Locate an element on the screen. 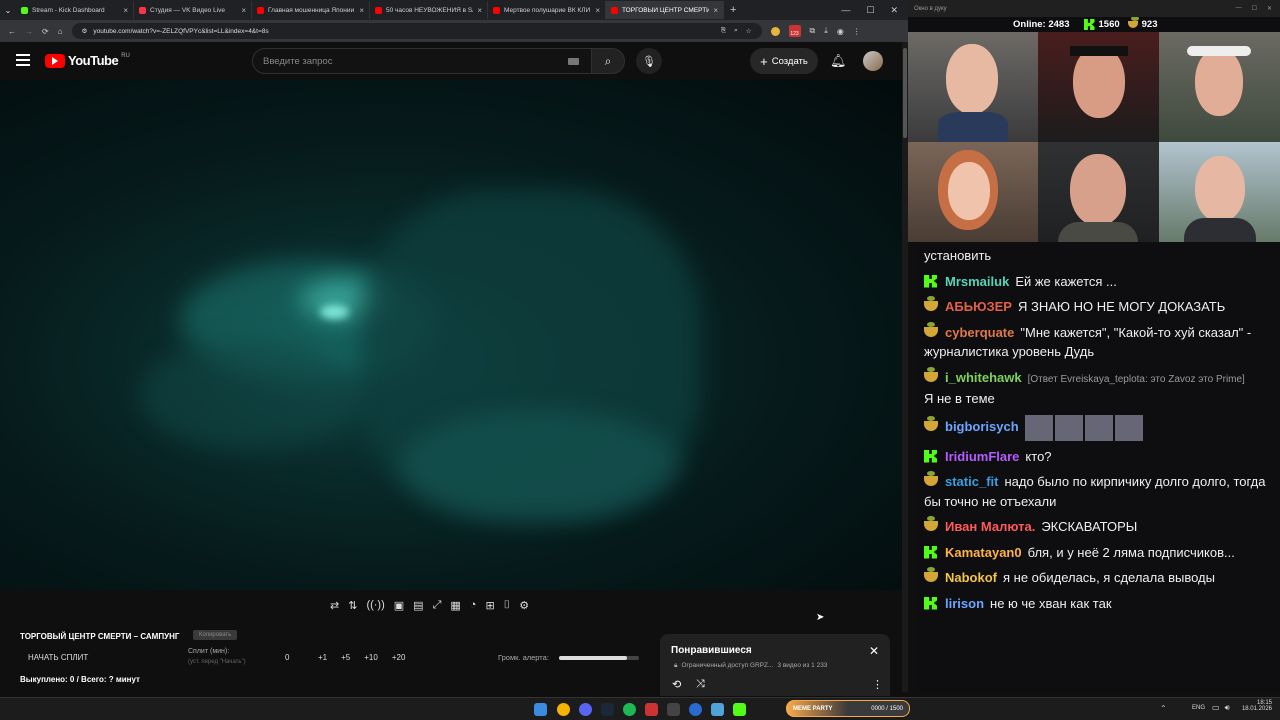 The image size is (1280, 720). chat-username: IridiumFlare is located at coordinates (982, 456).